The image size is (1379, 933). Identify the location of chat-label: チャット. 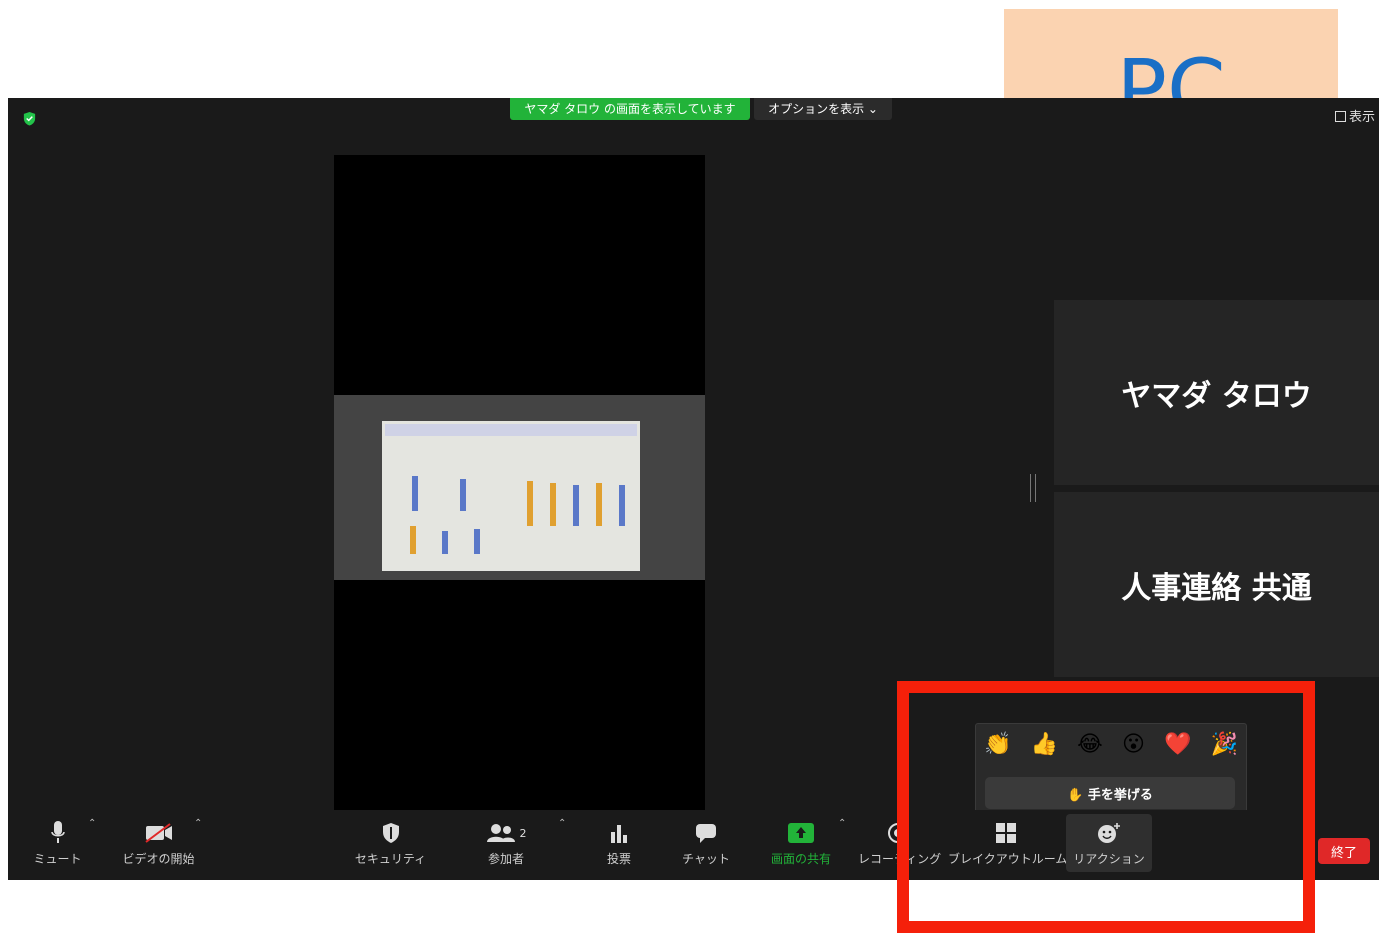
(706, 859).